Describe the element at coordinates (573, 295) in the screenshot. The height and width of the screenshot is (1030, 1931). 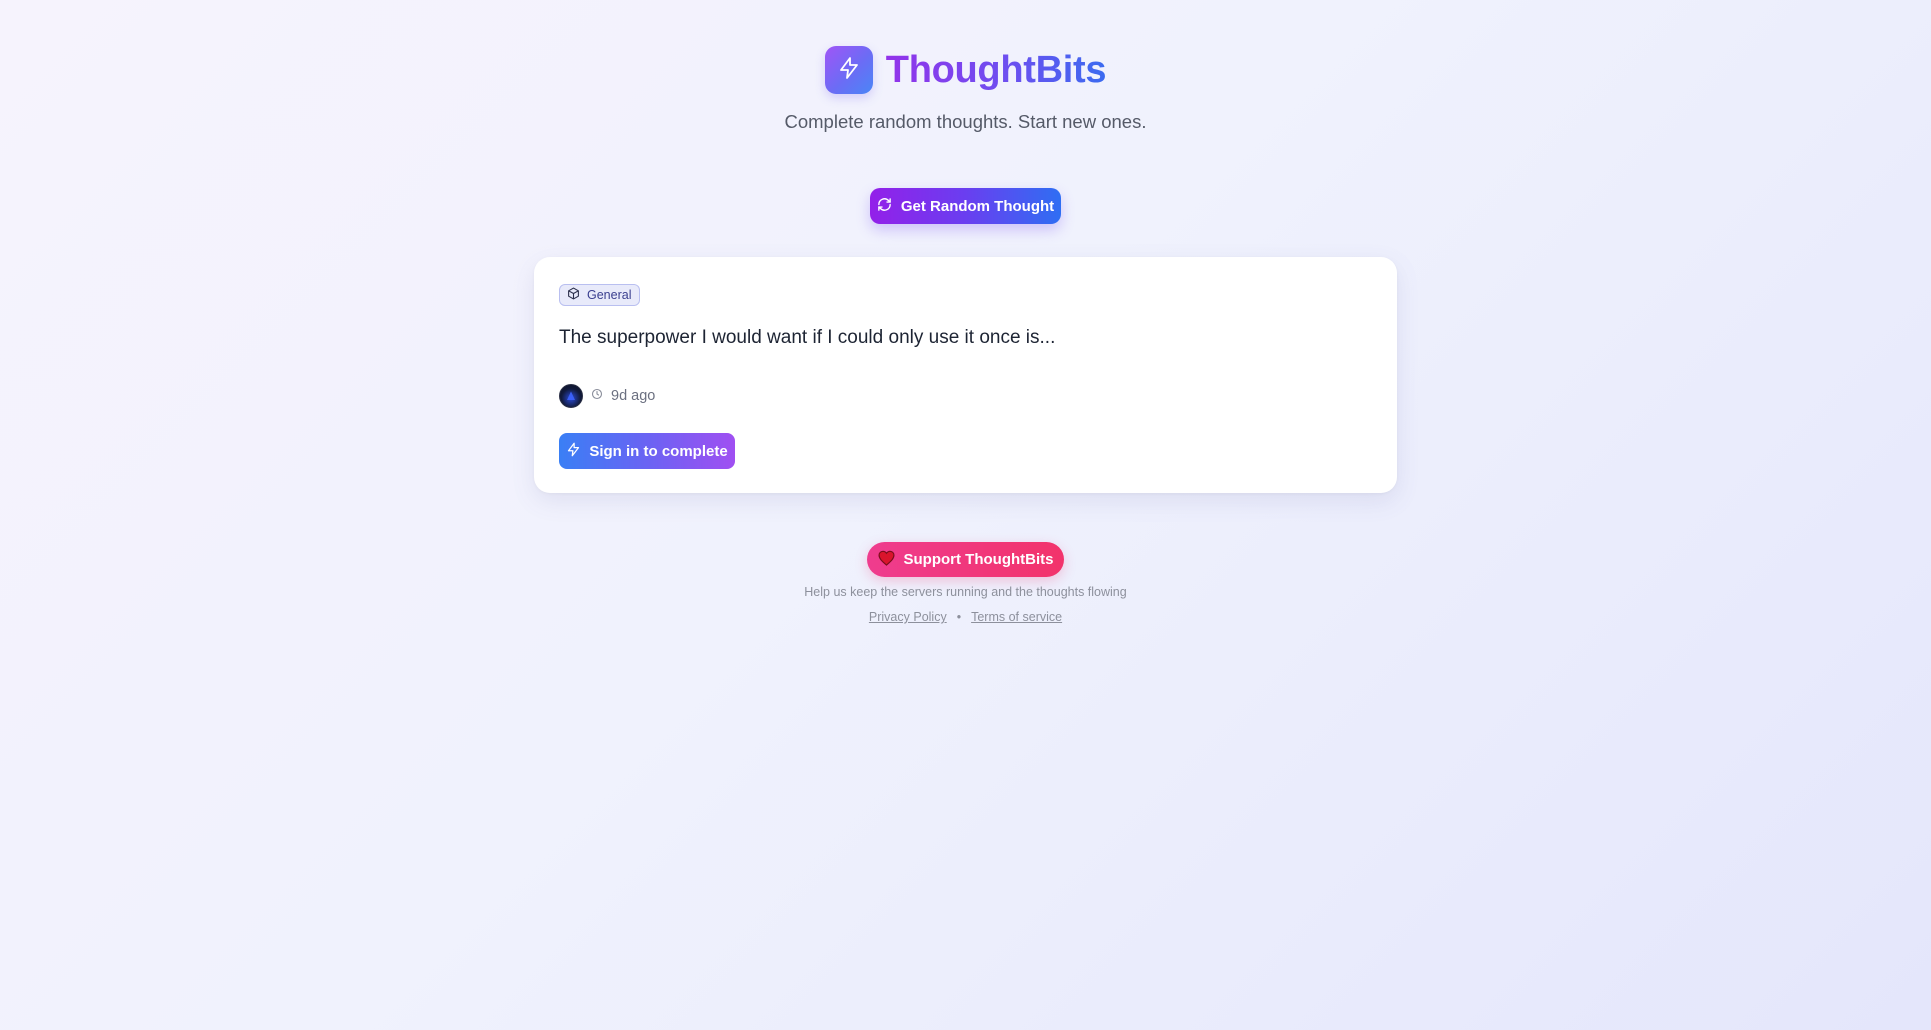
I see `cube-icon` at that location.